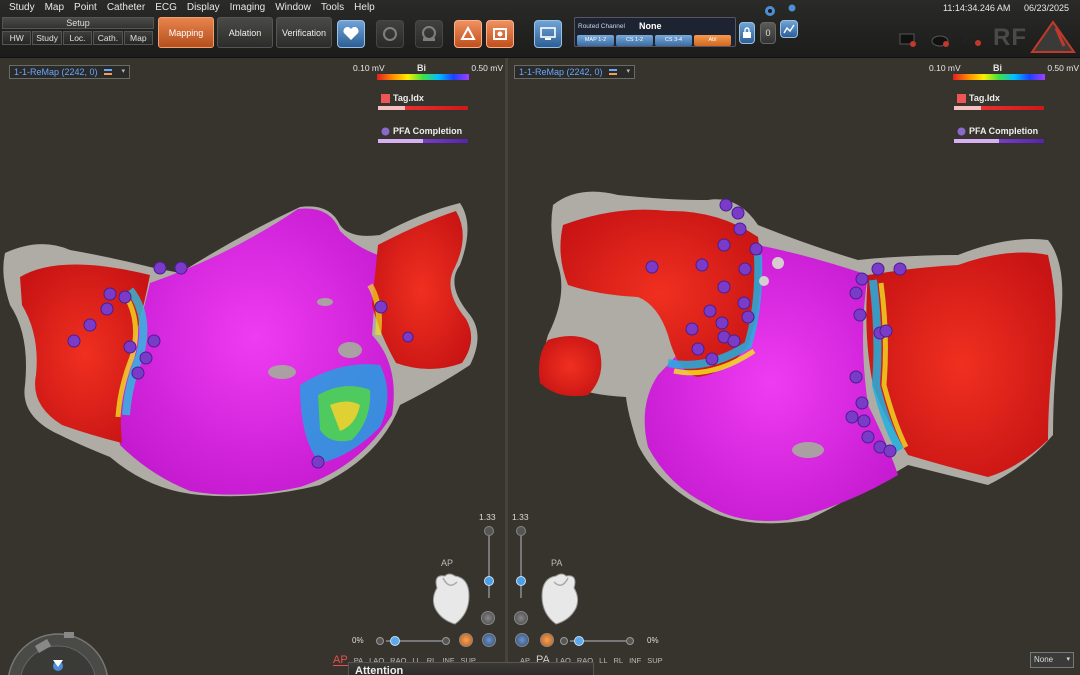  What do you see at coordinates (332, 8) in the screenshot?
I see `menu-tools: Tools` at bounding box center [332, 8].